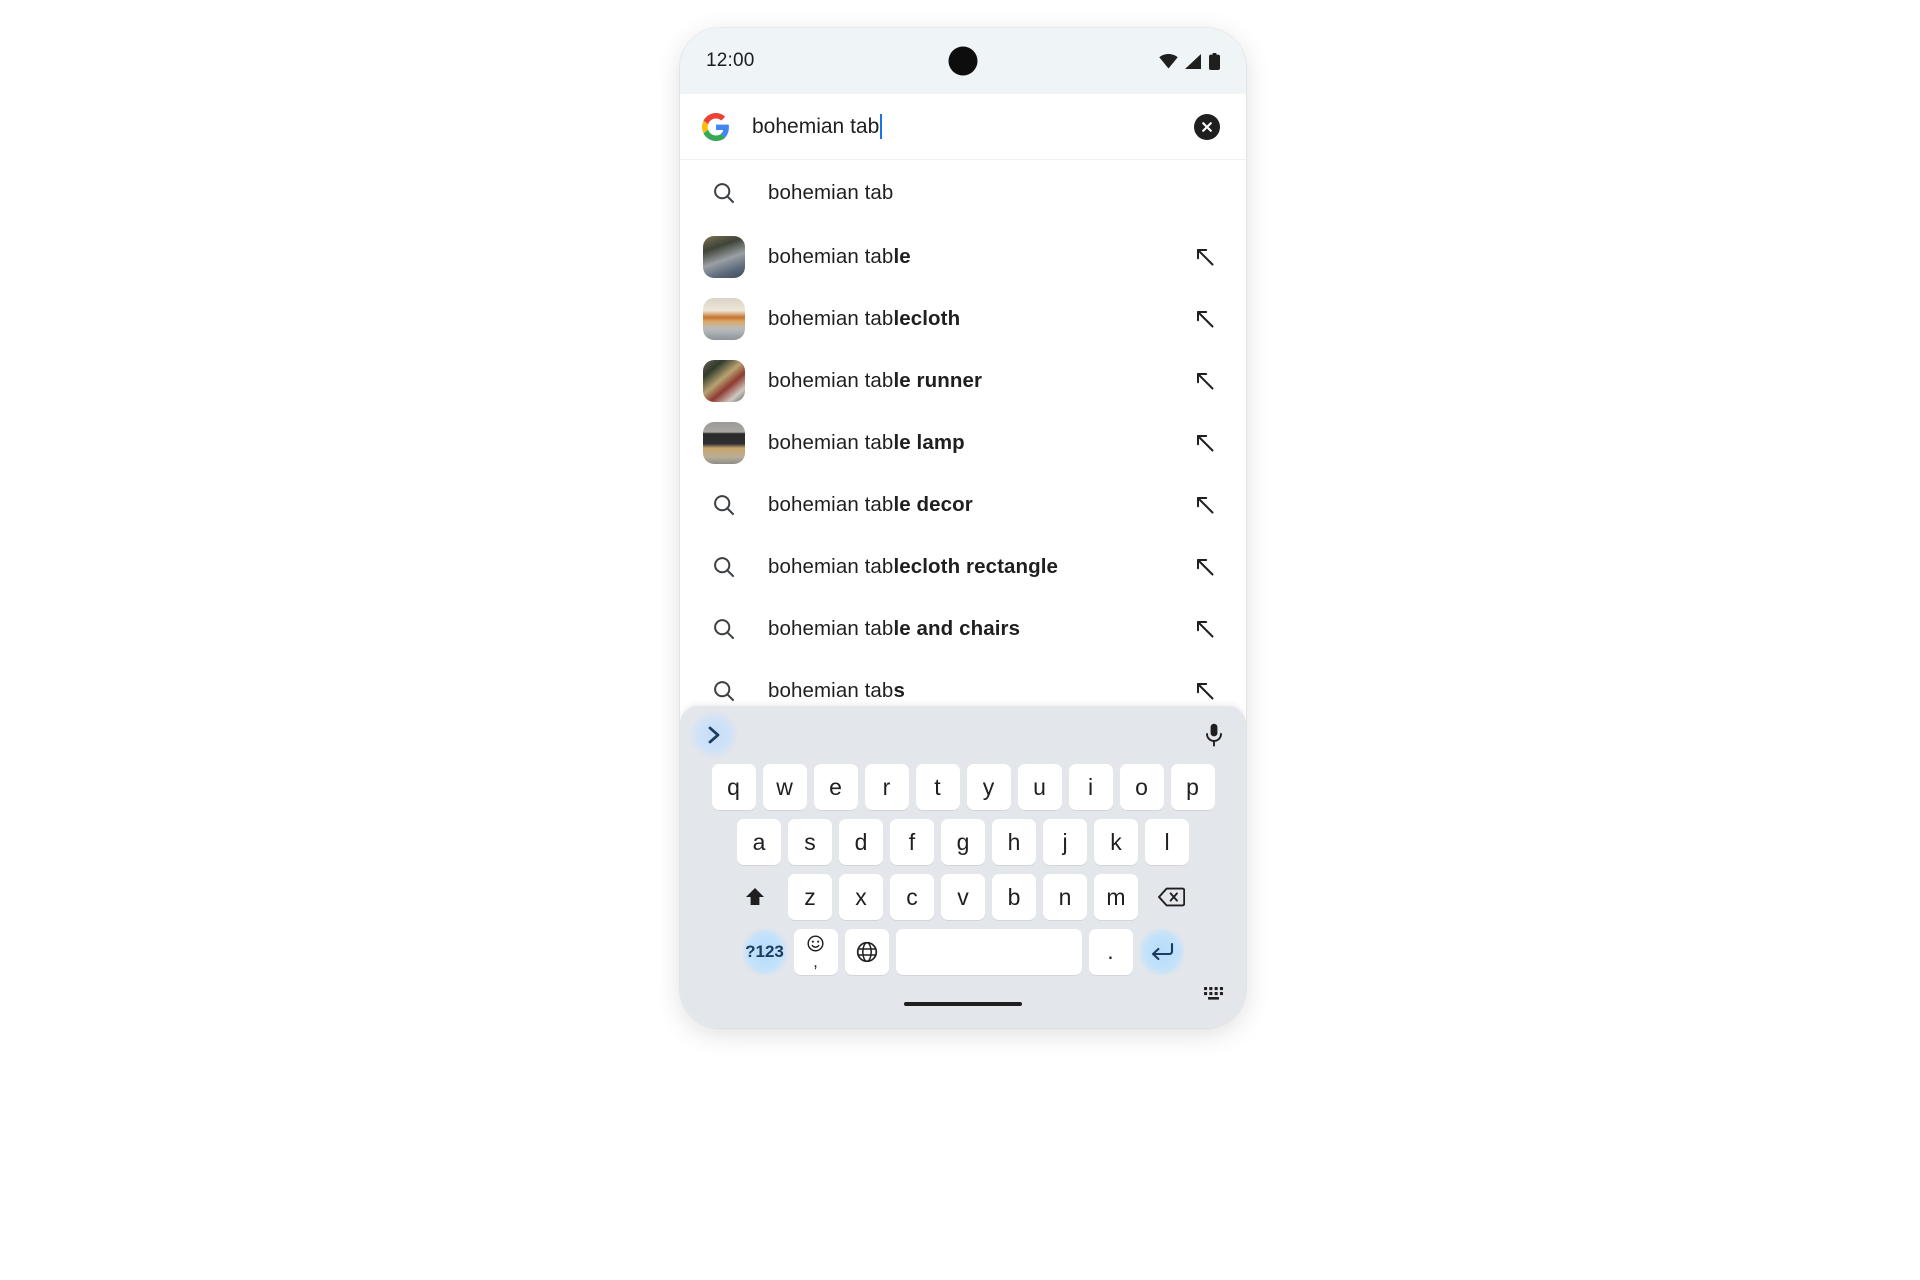  I want to click on battery-icon, so click(1214, 61).